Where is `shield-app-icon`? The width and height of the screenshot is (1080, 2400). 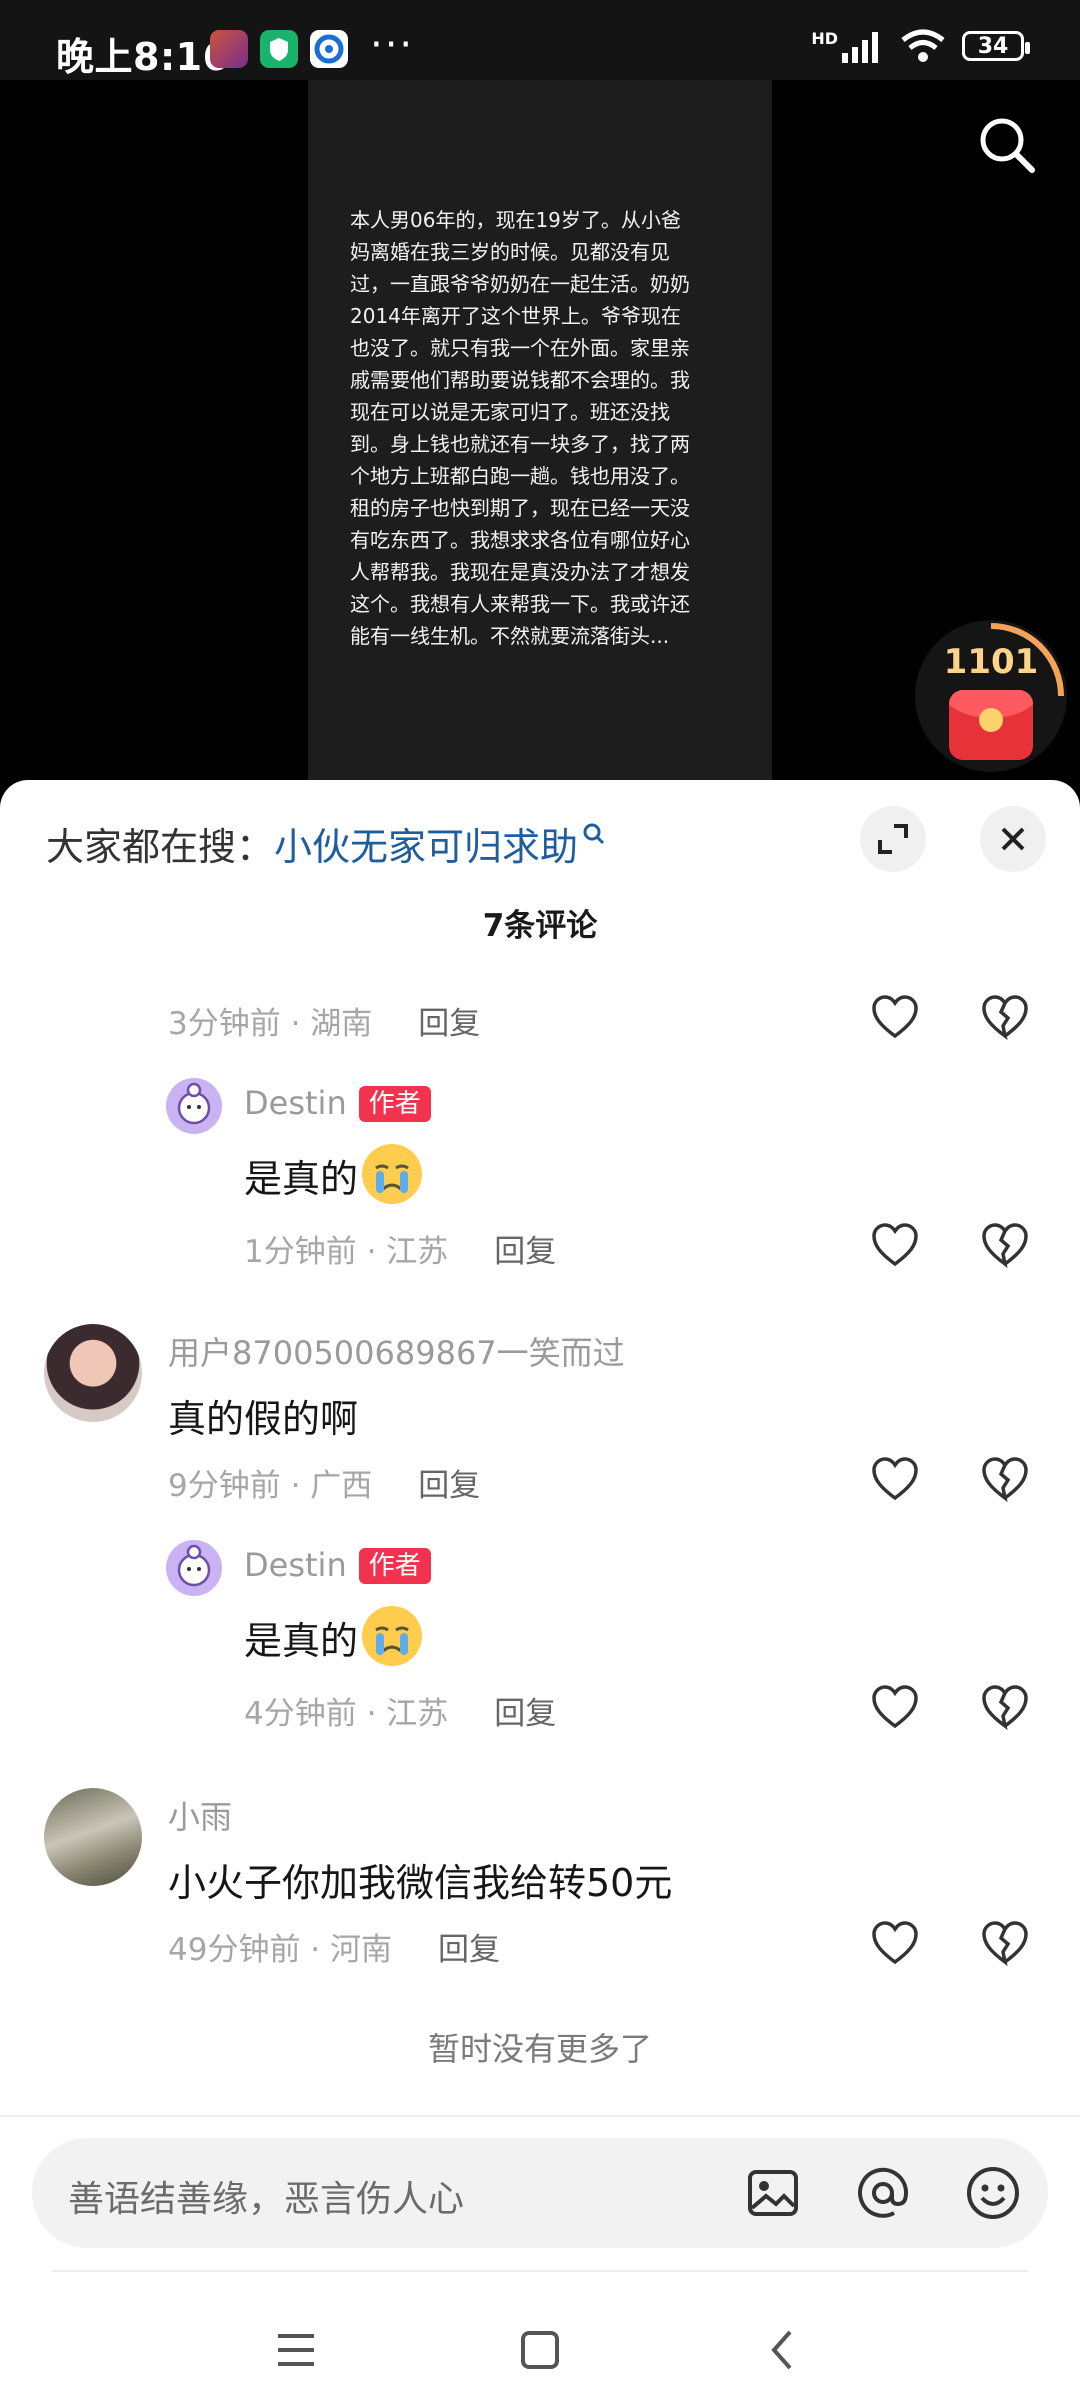
shield-app-icon is located at coordinates (279, 49).